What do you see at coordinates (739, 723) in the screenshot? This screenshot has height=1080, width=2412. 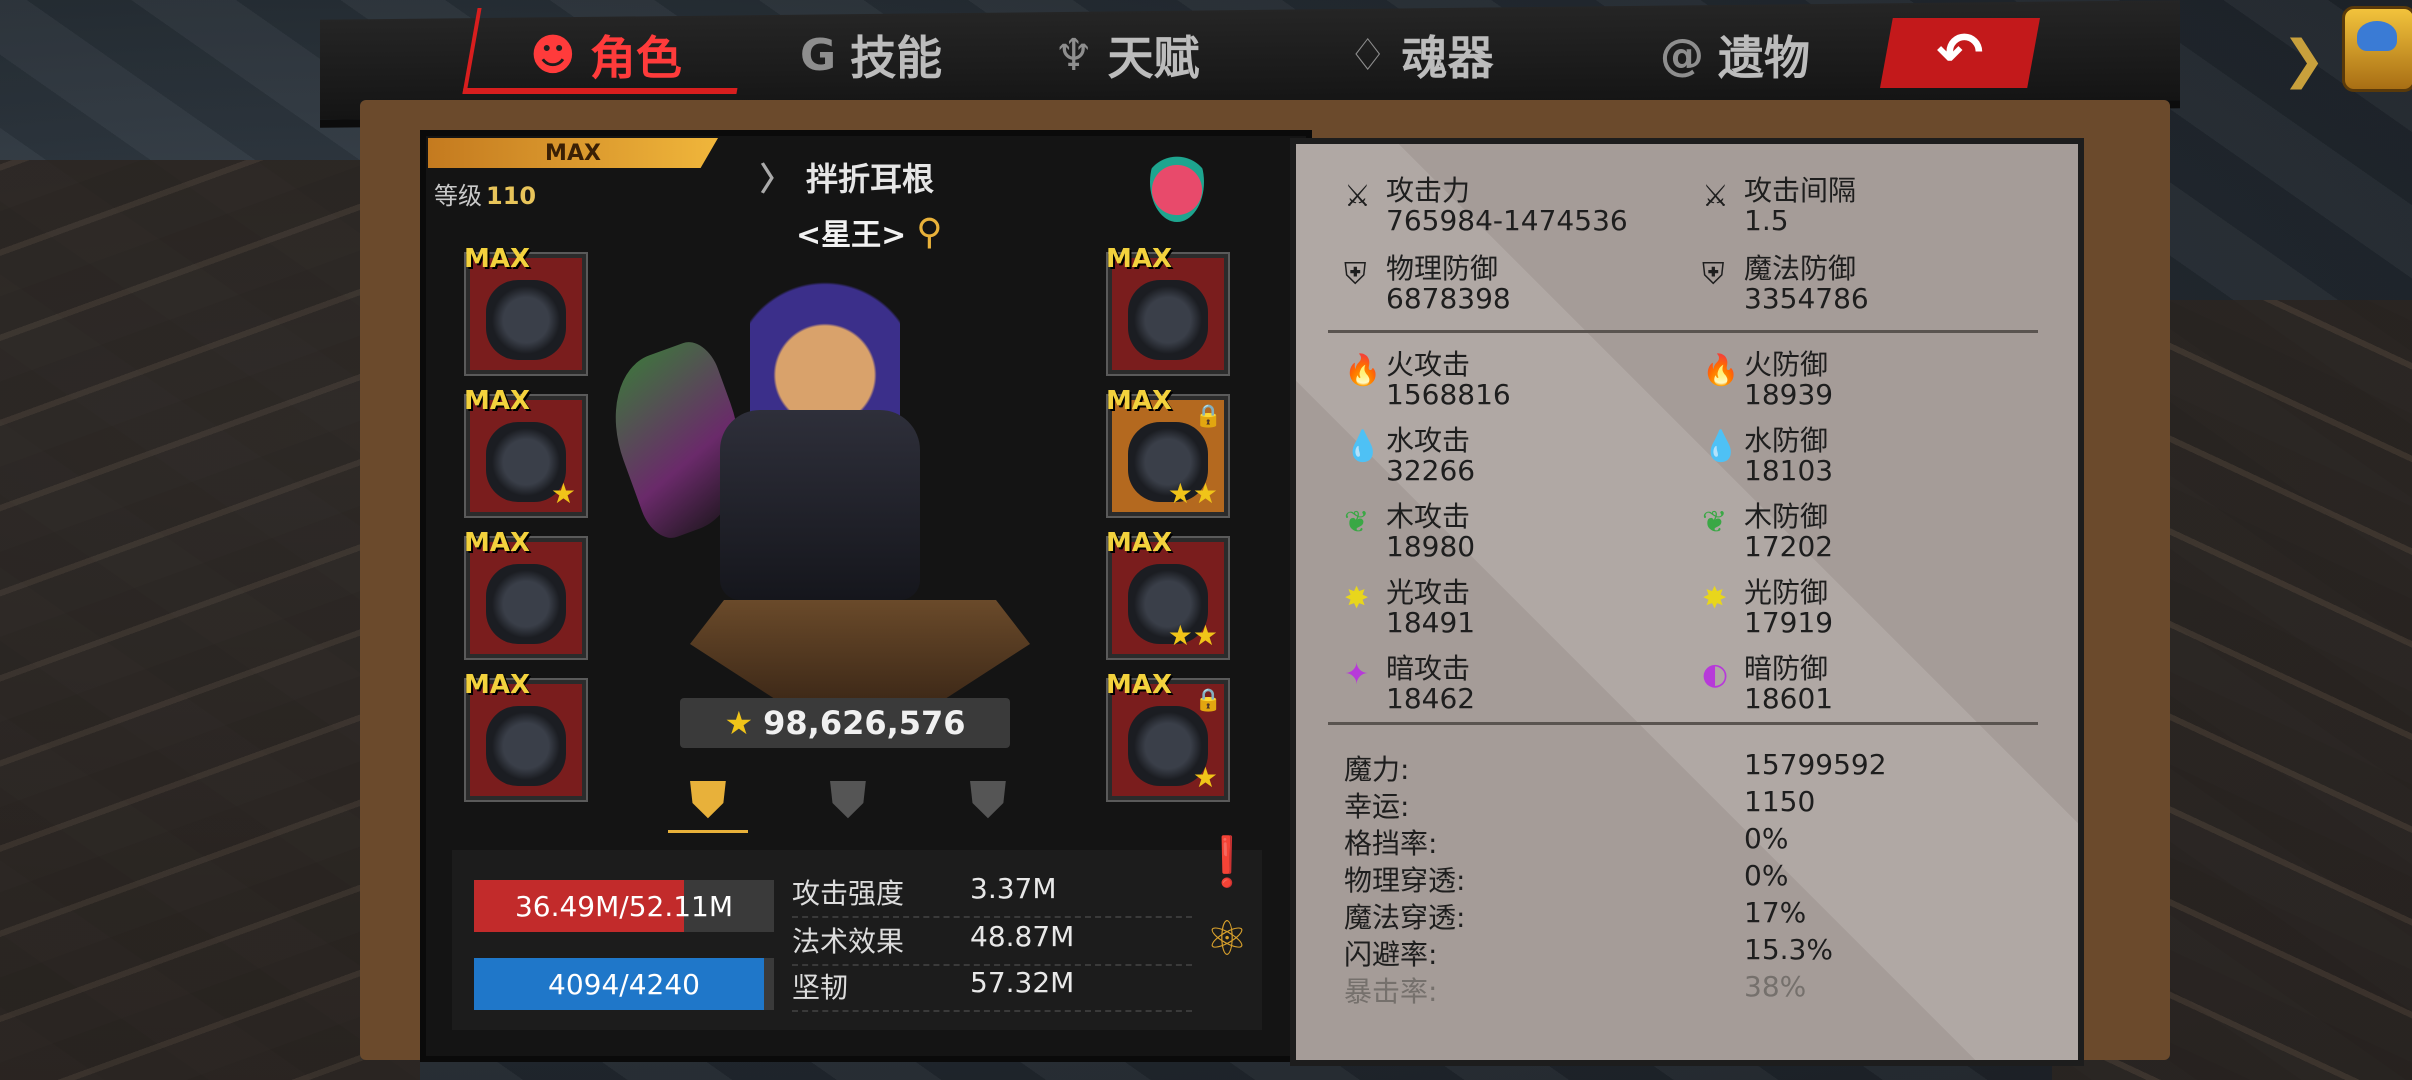 I see `star-icon: ★` at bounding box center [739, 723].